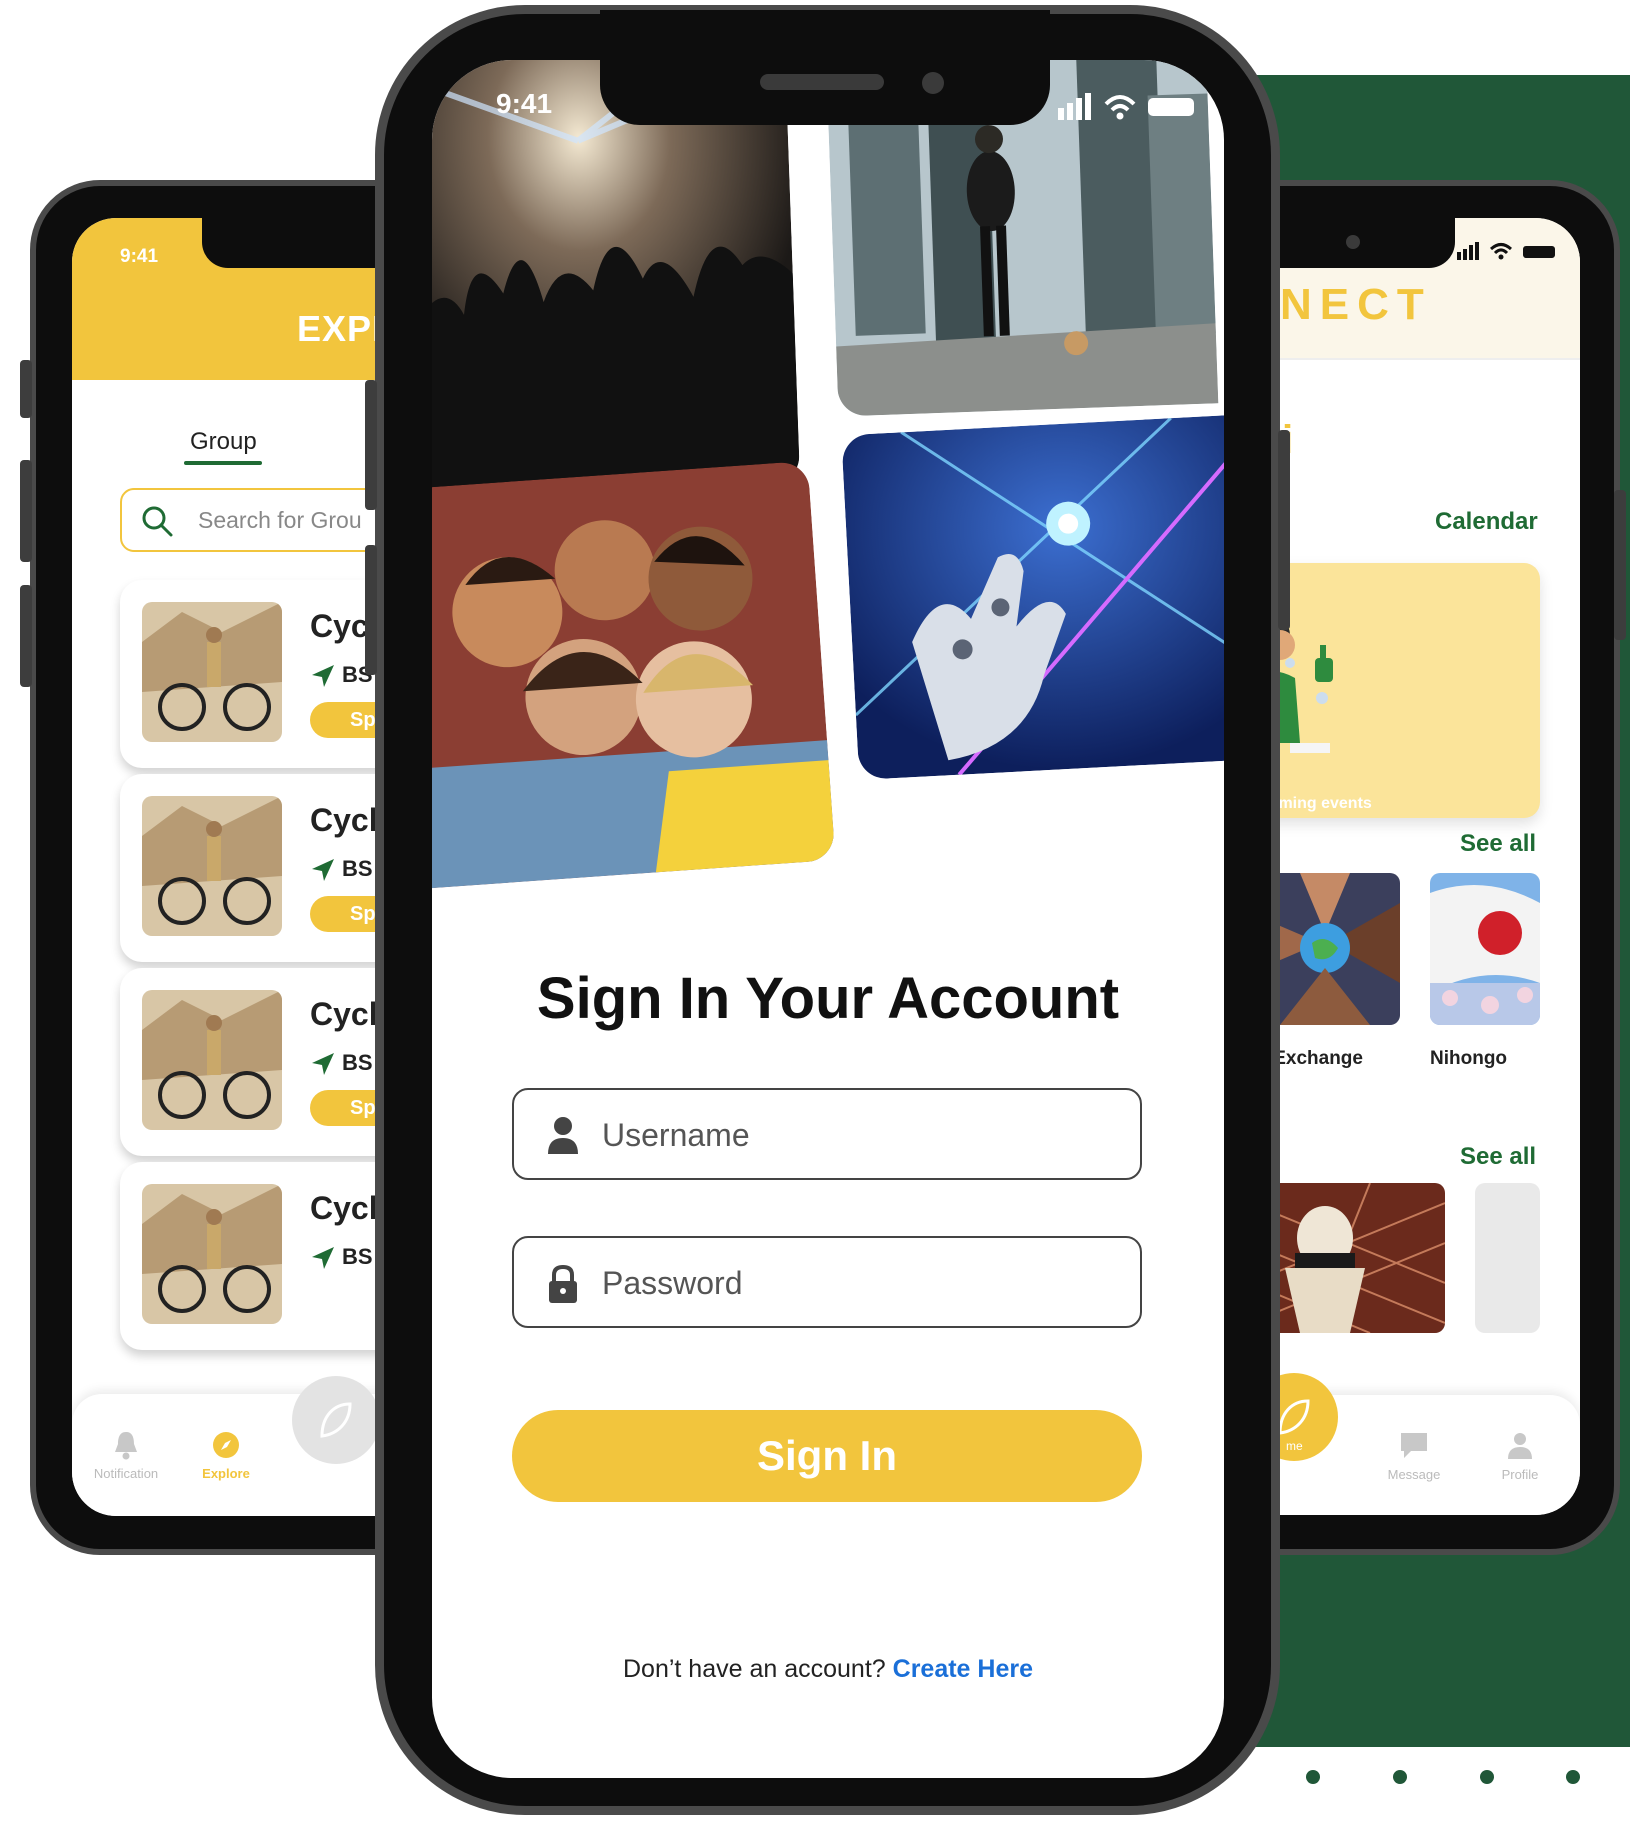 The width and height of the screenshot is (1630, 1821). I want to click on nihongo-thumb, so click(1485, 949).